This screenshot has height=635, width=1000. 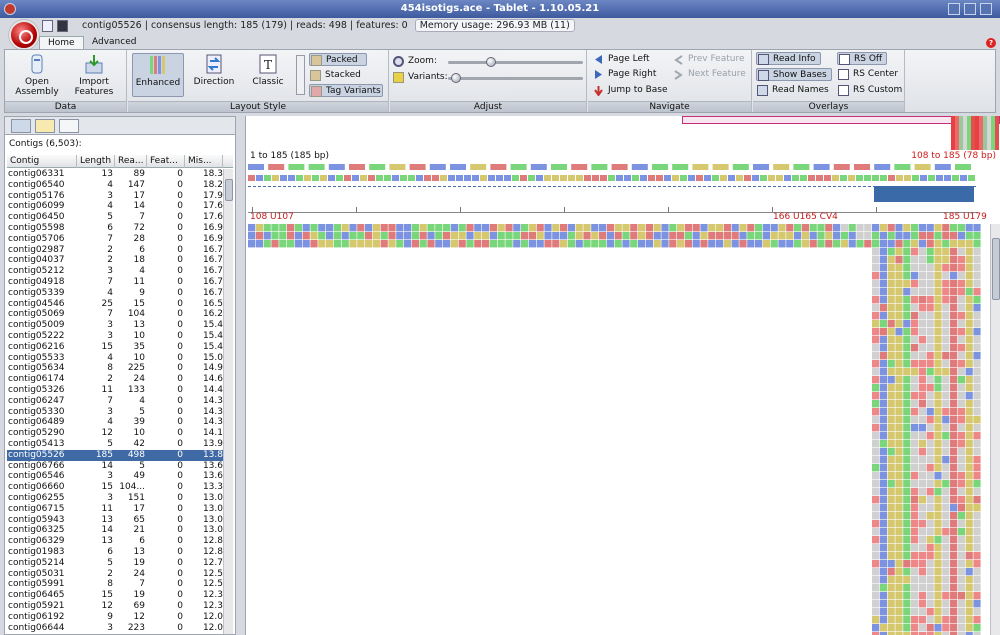 I want to click on contig-row: contig05326 11 133 0 14.4, so click(x=116, y=390).